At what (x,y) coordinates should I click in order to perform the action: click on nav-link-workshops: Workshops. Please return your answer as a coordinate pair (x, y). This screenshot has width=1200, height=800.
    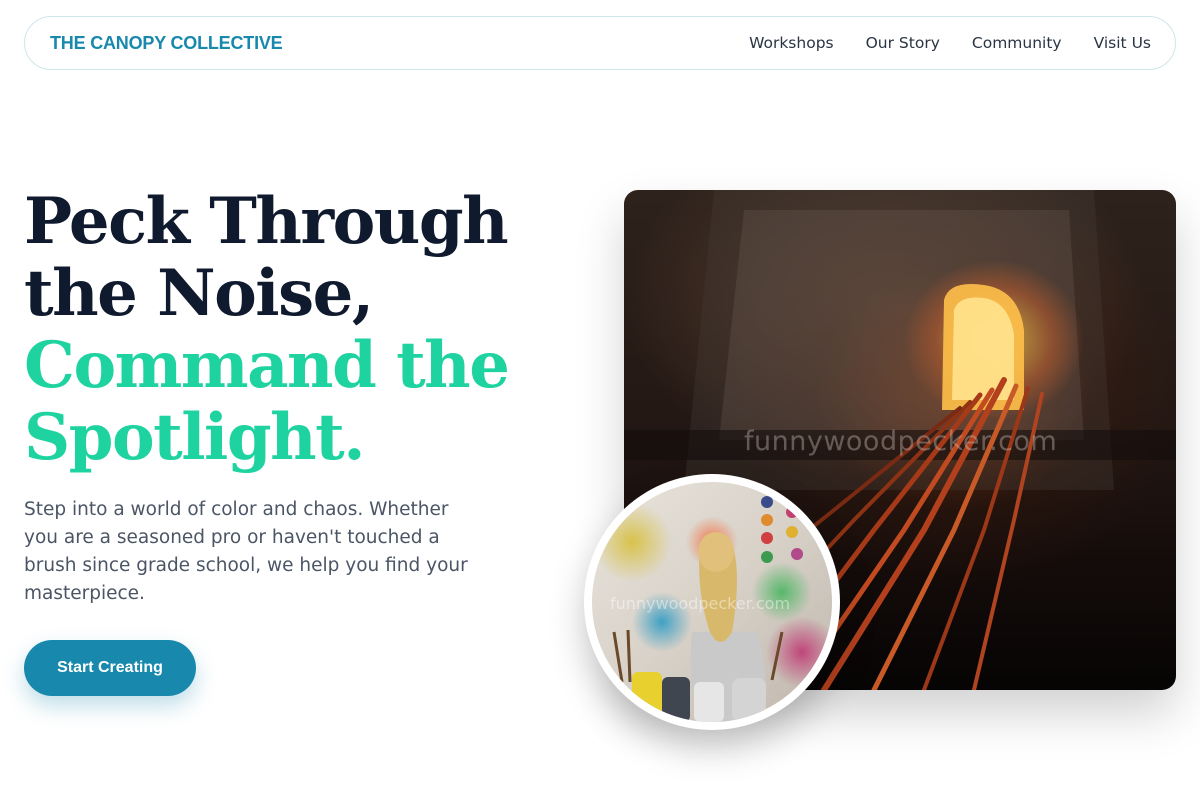
    Looking at the image, I should click on (791, 43).